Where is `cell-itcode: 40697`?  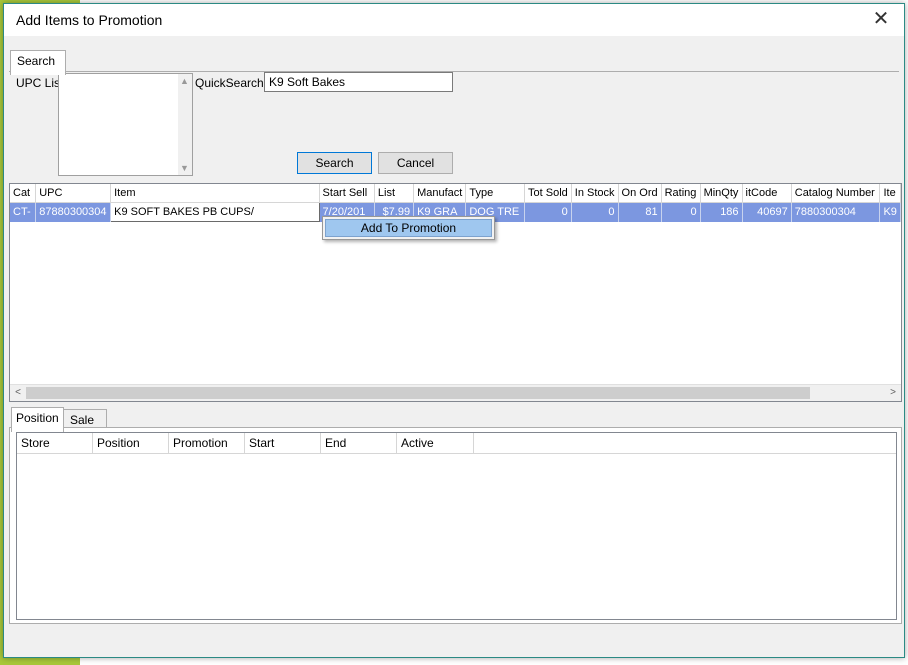 cell-itcode: 40697 is located at coordinates (767, 212).